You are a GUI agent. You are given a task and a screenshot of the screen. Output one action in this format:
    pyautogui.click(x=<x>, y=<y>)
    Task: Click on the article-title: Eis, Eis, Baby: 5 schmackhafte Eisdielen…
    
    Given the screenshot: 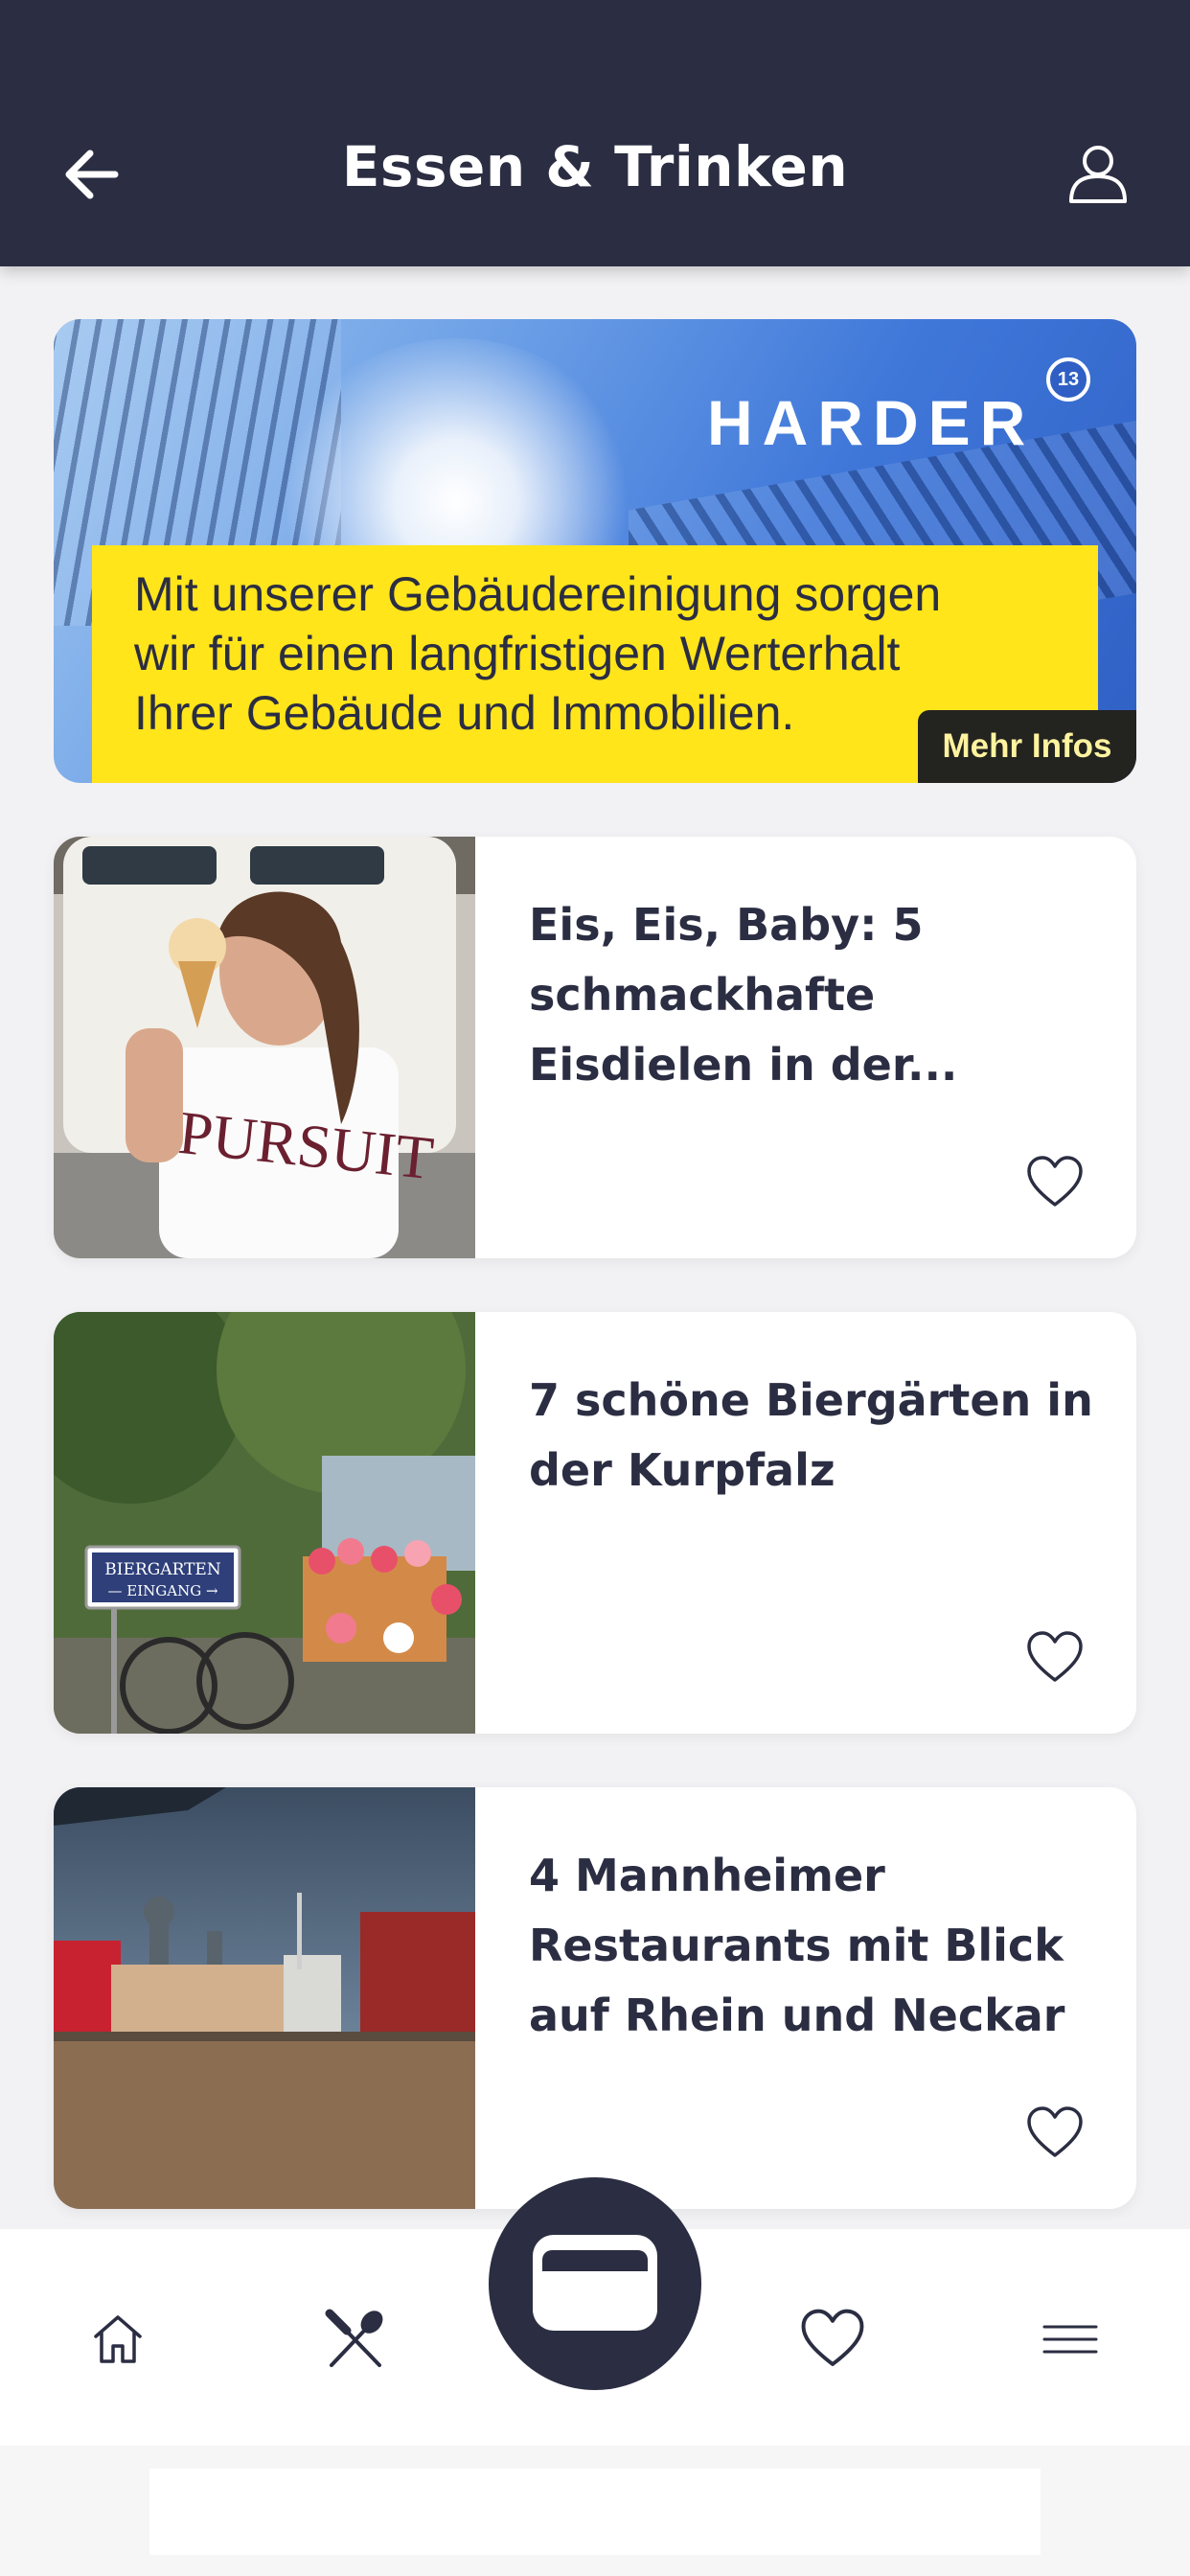 What is the action you would take?
    pyautogui.click(x=744, y=995)
    